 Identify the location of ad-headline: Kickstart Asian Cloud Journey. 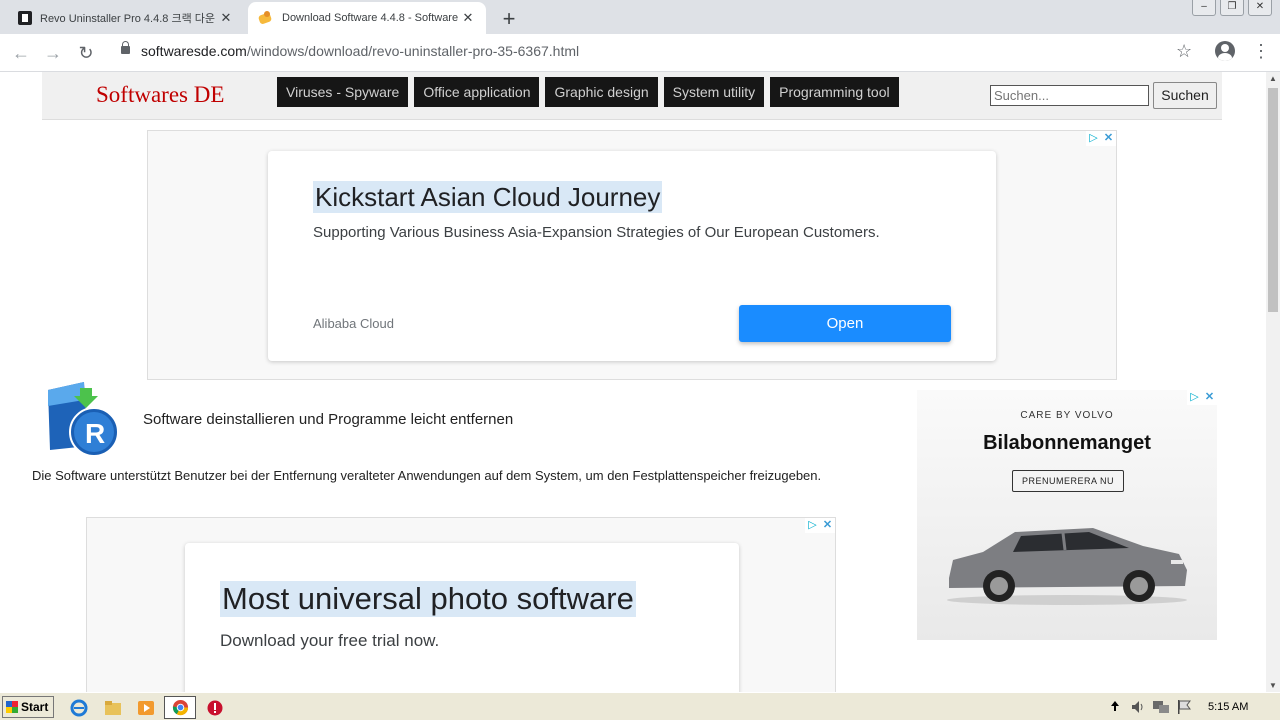
(488, 197).